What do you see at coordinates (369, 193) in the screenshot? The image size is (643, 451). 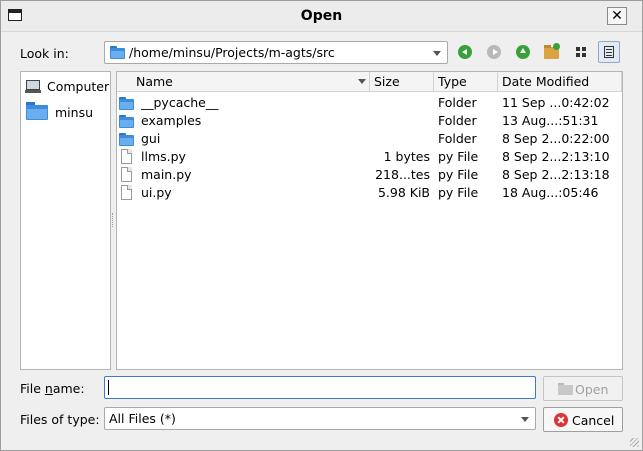 I see `table-row: ui.py 5.98 KiB py File 18 Aug...:05:46` at bounding box center [369, 193].